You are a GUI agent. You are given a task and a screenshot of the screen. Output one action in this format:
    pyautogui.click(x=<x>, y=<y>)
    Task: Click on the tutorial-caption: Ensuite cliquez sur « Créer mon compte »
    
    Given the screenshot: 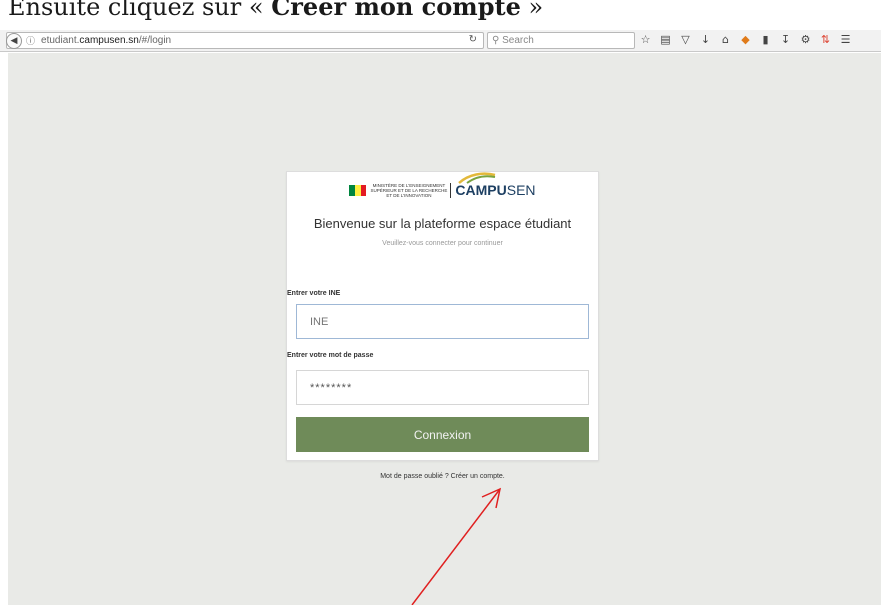 What is the action you would take?
    pyautogui.click(x=440, y=15)
    